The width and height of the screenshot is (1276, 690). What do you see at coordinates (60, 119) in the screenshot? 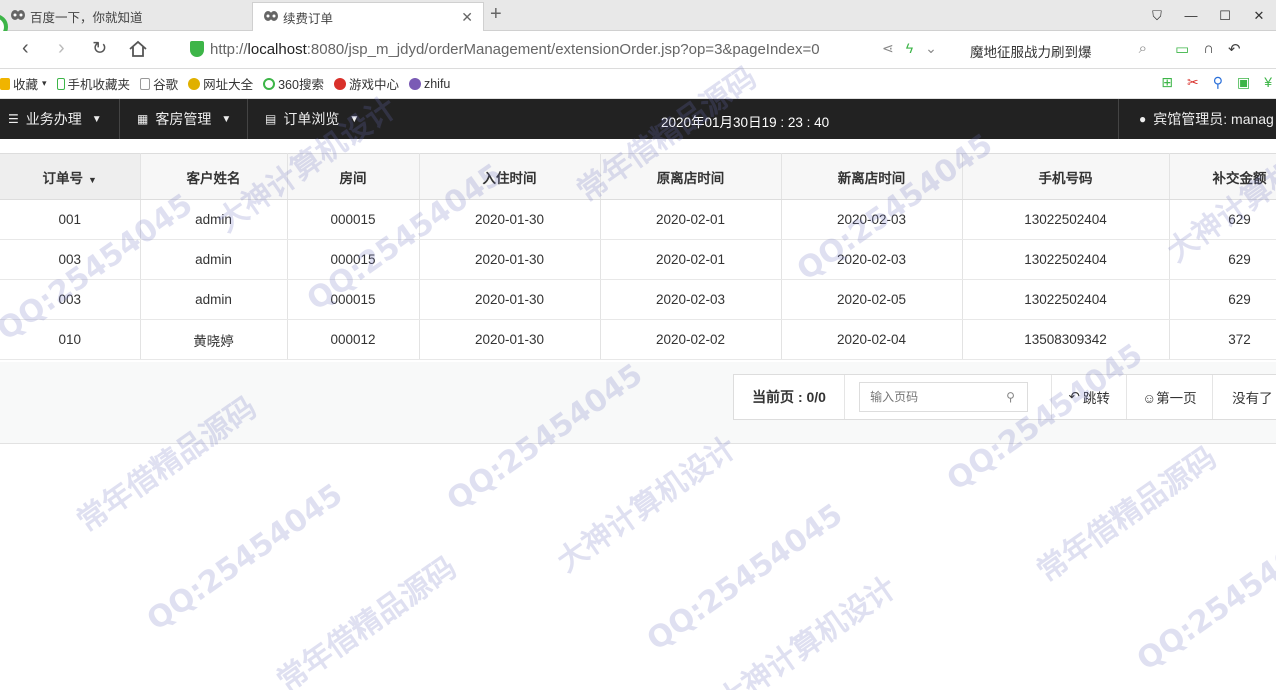
I see `menu-business: ☰ 业务办理 ▼` at bounding box center [60, 119].